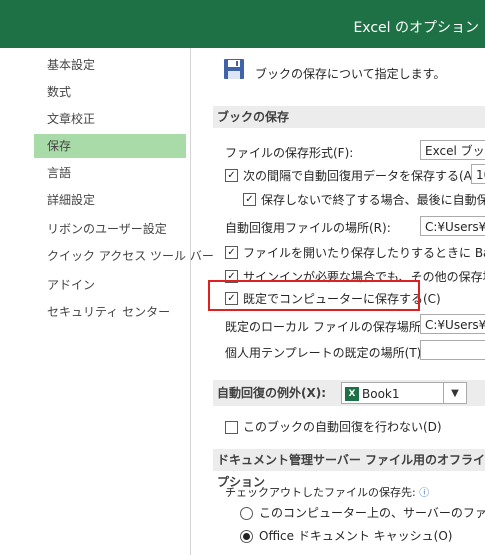 The width and height of the screenshot is (485, 555). Describe the element at coordinates (231, 175) in the screenshot. I see `autorecover-checkbox: ✓` at that location.